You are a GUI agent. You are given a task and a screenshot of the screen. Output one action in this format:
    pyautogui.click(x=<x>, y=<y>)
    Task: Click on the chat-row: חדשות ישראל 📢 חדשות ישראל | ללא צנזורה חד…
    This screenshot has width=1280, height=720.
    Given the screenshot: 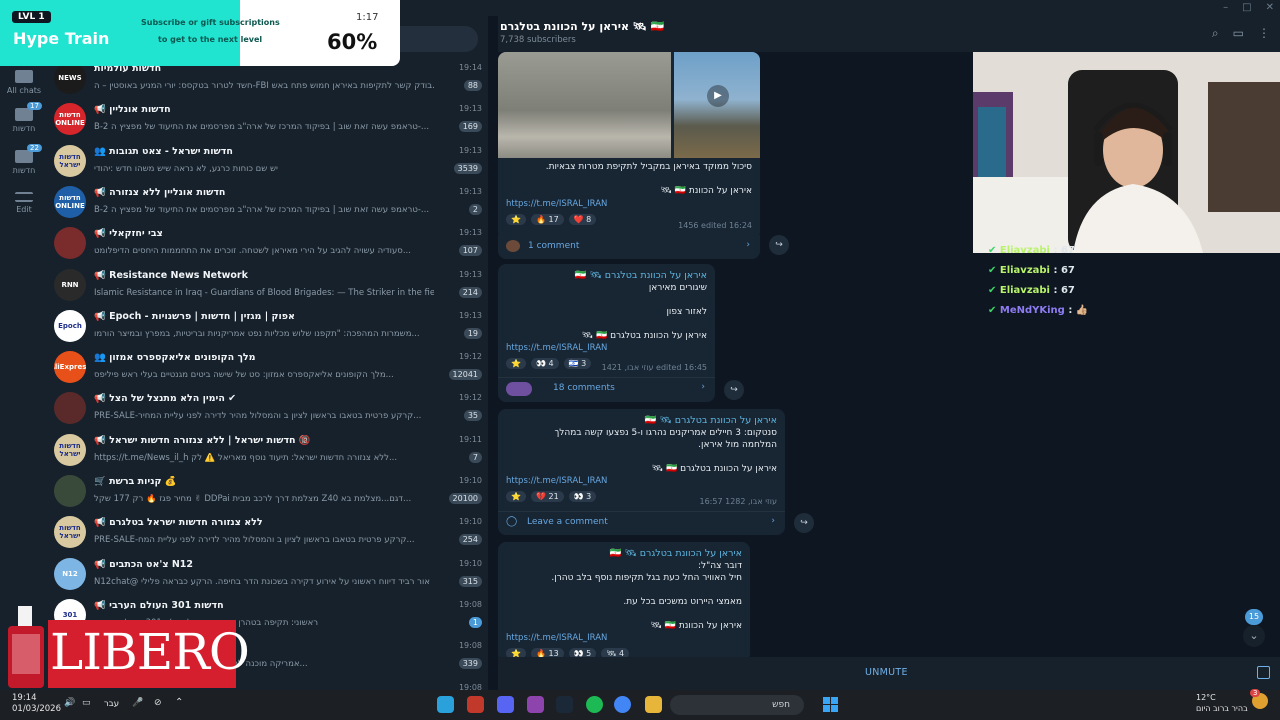 What is the action you would take?
    pyautogui.click(x=268, y=450)
    